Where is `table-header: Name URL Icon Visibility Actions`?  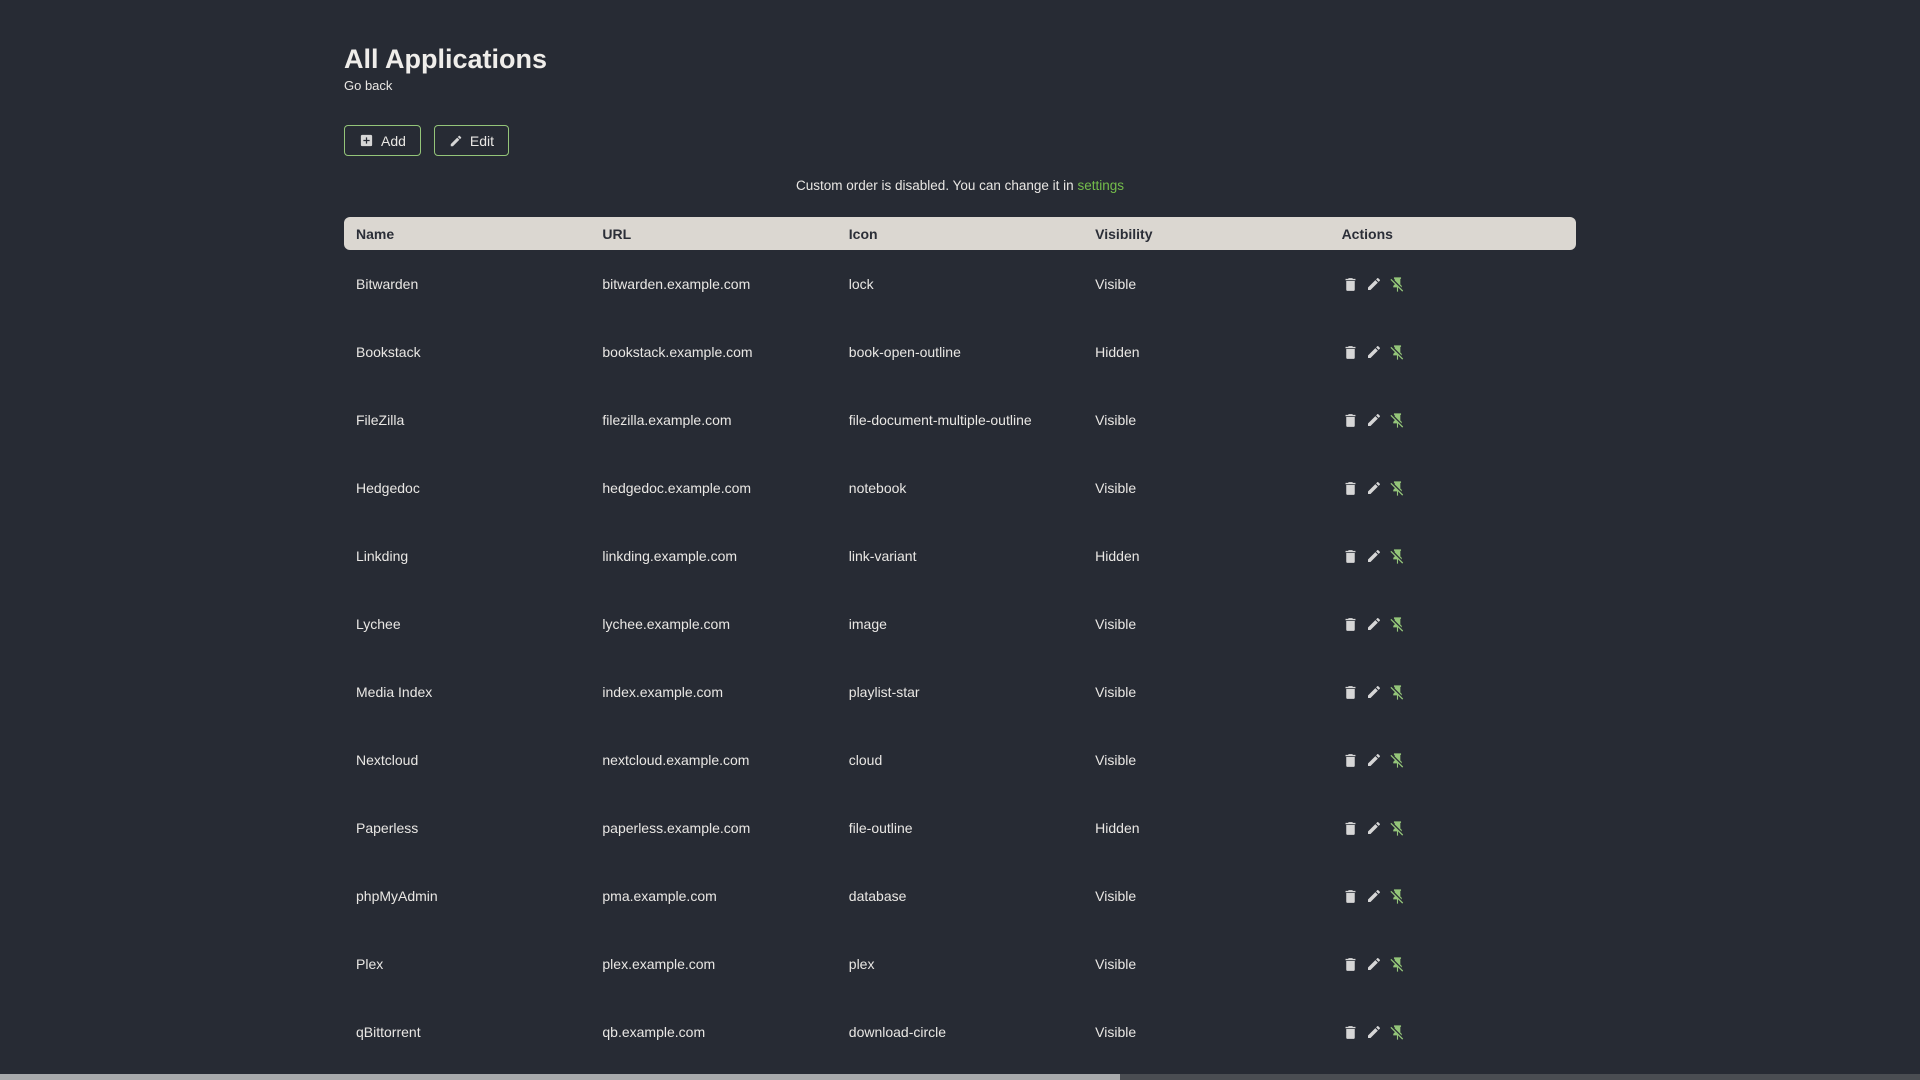
table-header: Name URL Icon Visibility Actions is located at coordinates (960, 234).